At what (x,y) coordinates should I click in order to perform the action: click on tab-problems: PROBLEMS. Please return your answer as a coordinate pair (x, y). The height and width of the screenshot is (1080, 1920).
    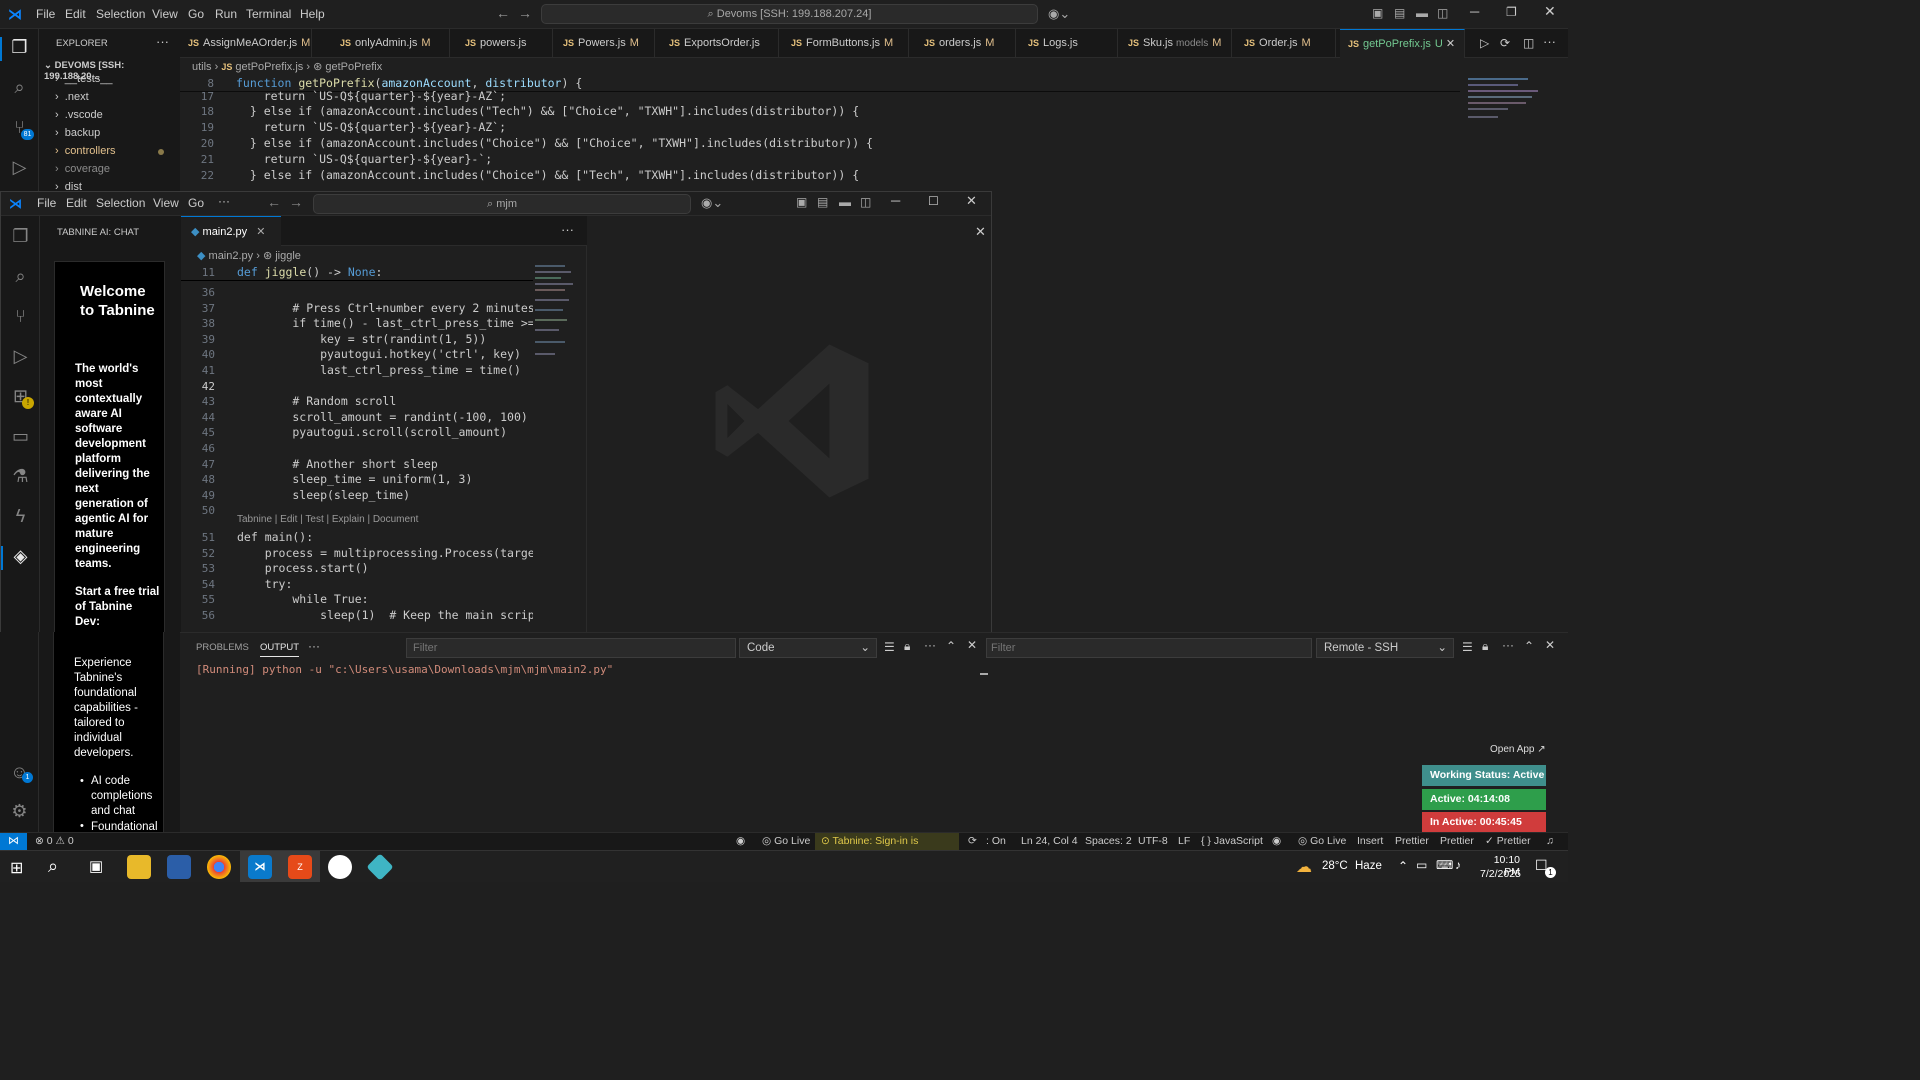
    Looking at the image, I should click on (222, 647).